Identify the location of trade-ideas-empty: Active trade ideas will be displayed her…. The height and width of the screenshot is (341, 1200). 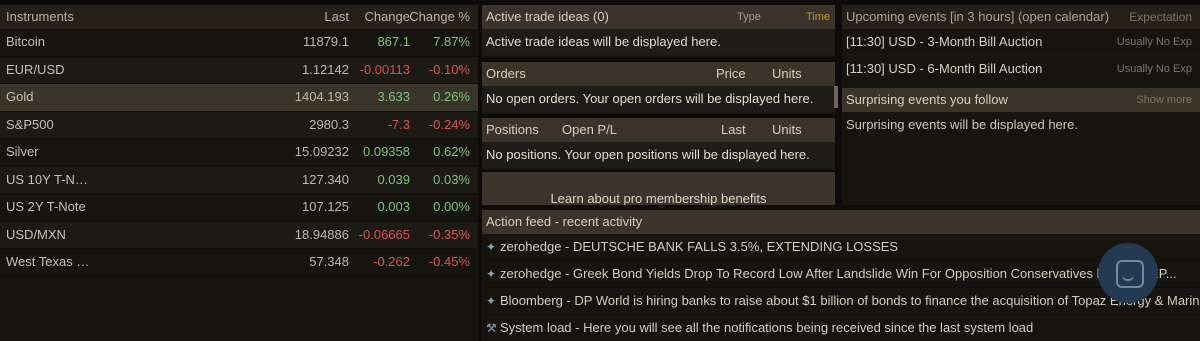
(658, 42).